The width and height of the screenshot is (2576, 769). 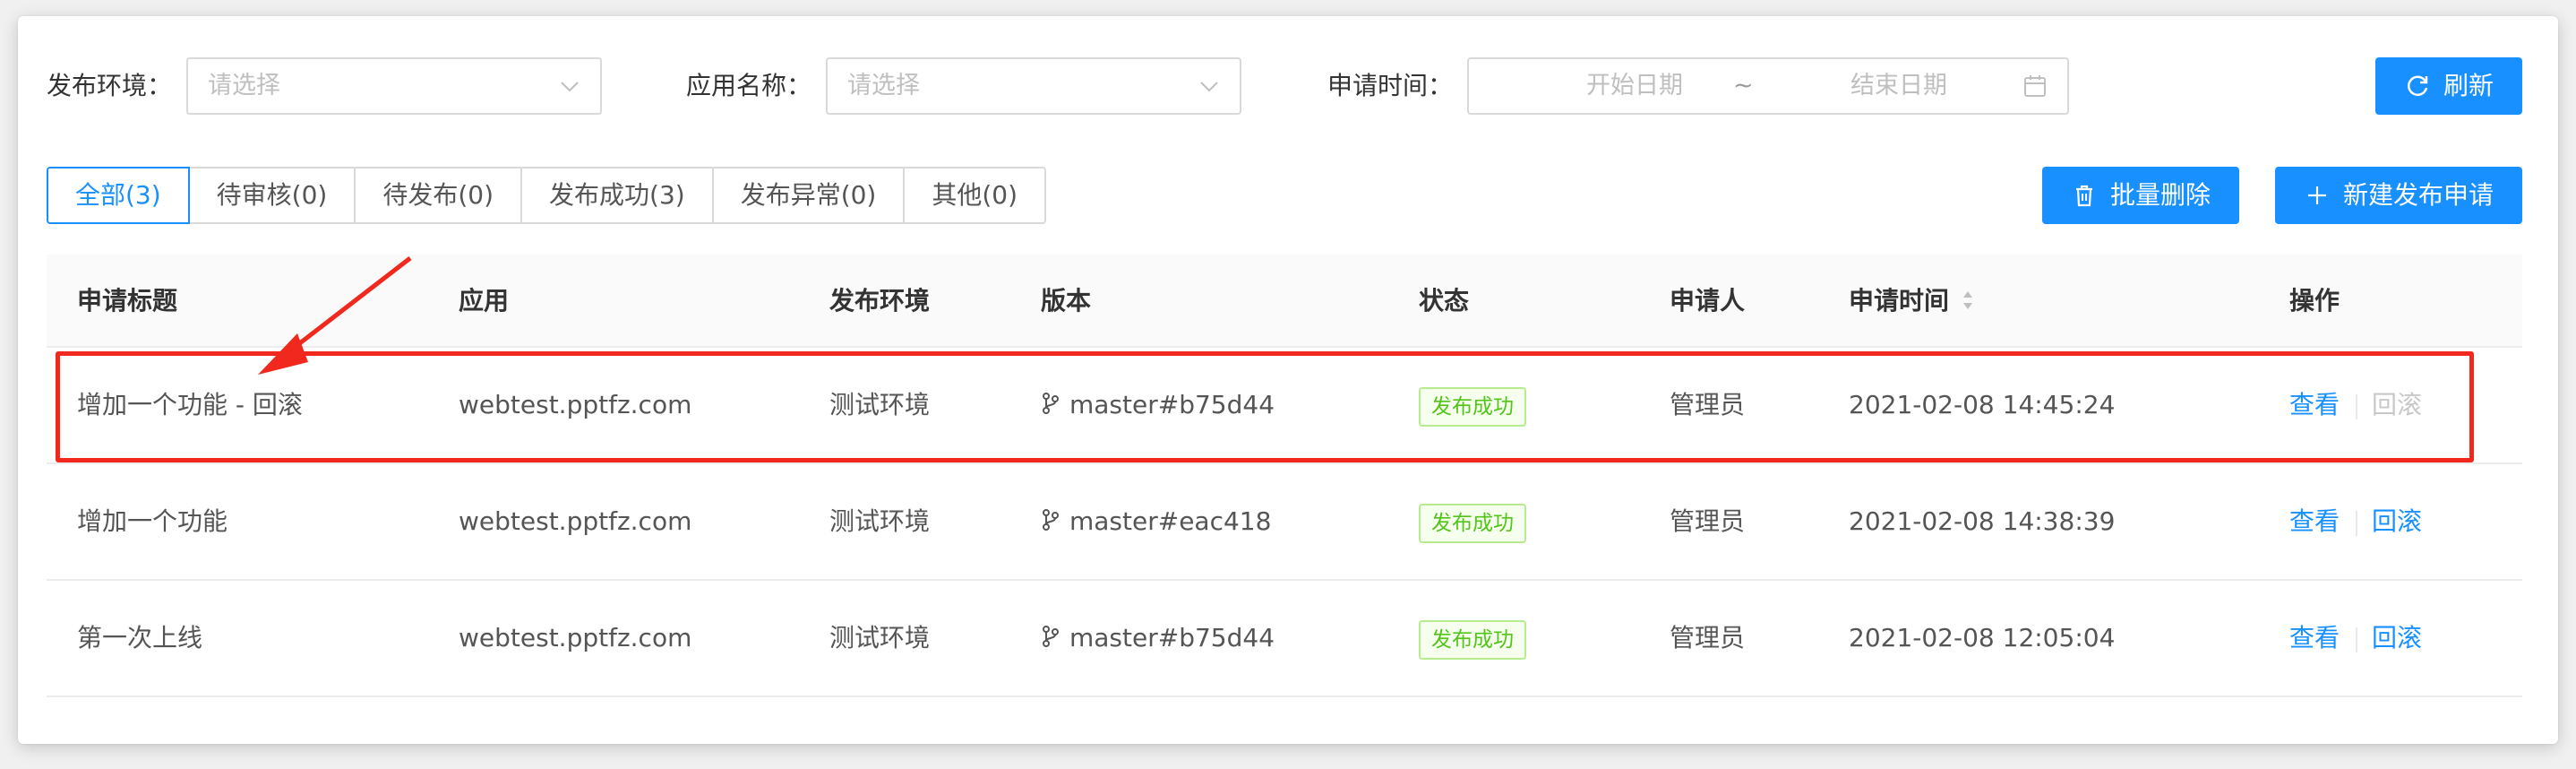 What do you see at coordinates (1899, 86) in the screenshot?
I see `end-date-input: 结束日期` at bounding box center [1899, 86].